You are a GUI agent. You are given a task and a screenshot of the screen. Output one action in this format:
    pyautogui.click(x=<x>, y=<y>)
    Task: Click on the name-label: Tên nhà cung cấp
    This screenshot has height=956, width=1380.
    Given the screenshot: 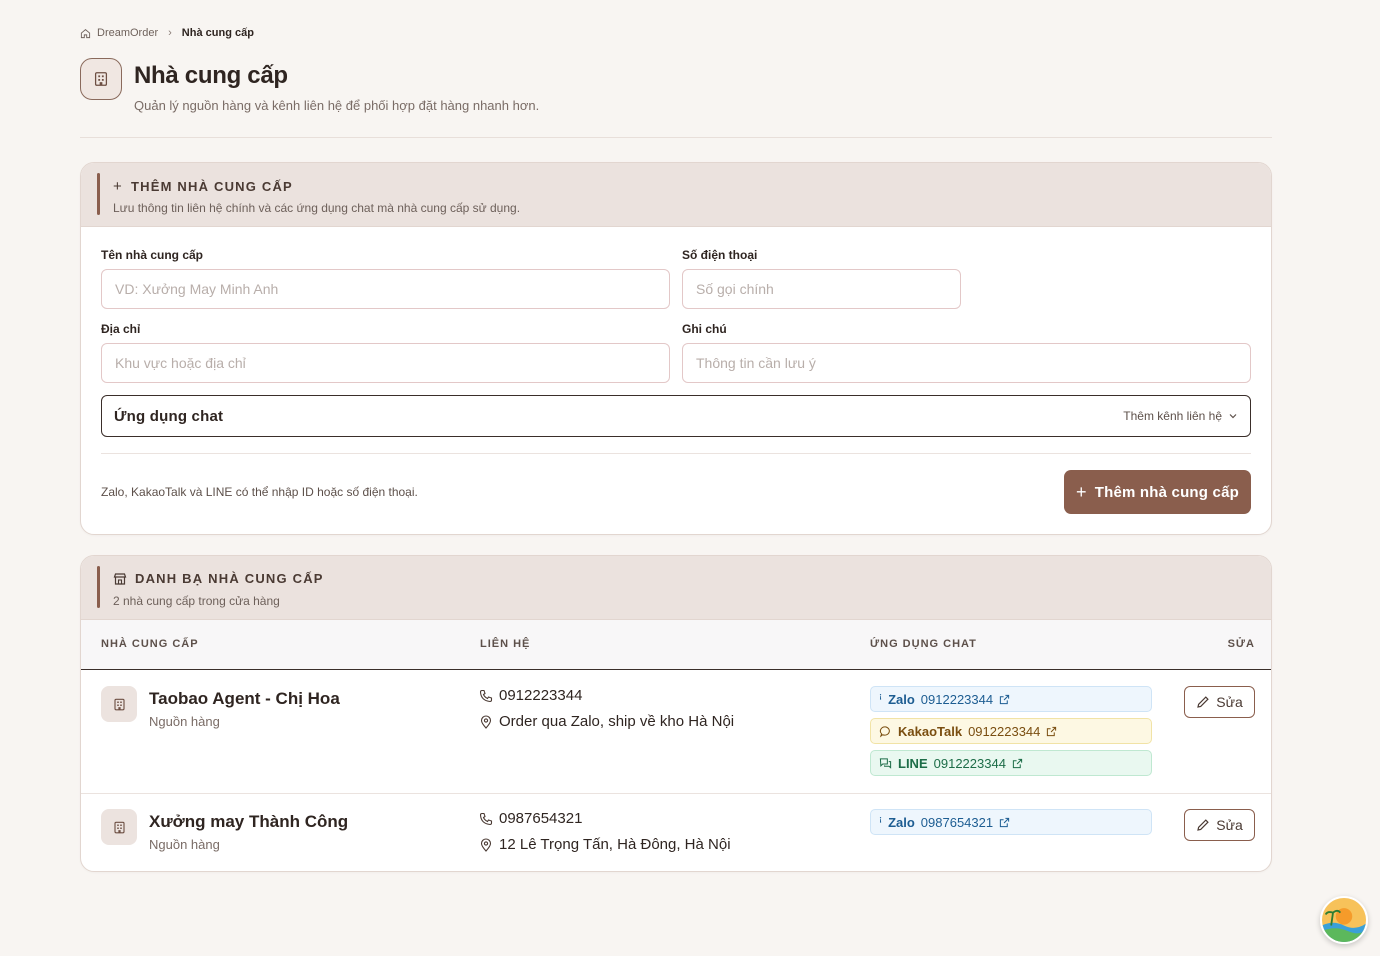 What is the action you would take?
    pyautogui.click(x=152, y=255)
    